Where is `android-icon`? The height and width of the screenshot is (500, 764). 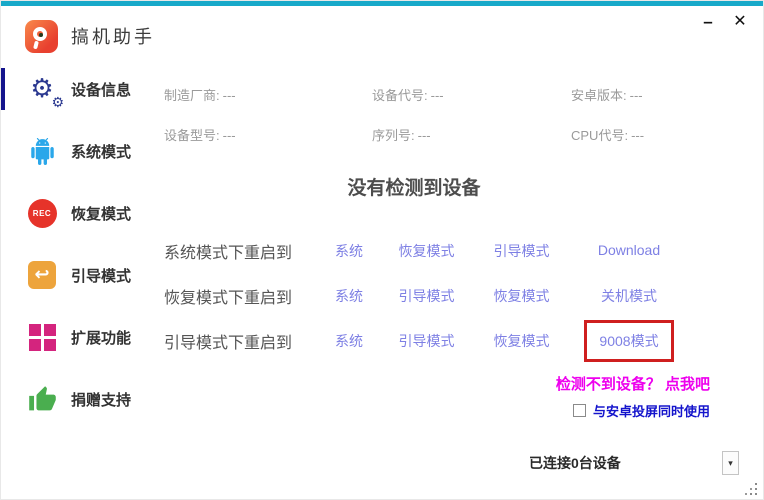
android-icon is located at coordinates (42, 151).